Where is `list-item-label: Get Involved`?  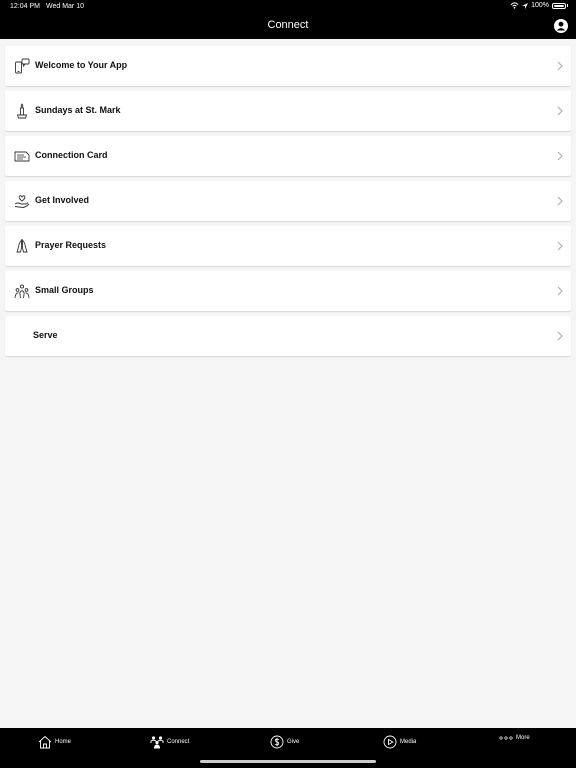
list-item-label: Get Involved is located at coordinates (62, 200).